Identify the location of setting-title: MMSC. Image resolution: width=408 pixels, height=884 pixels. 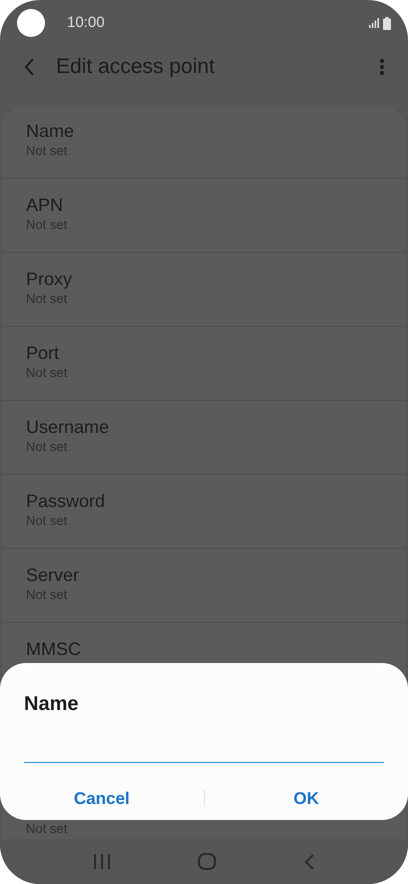
(204, 649).